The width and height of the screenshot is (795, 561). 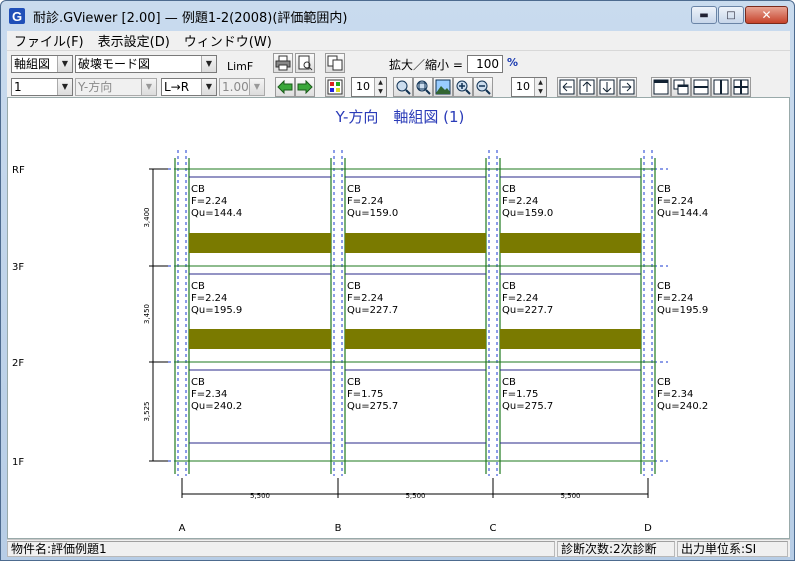 I want to click on factor-select-value: 1.00, so click(x=235, y=87).